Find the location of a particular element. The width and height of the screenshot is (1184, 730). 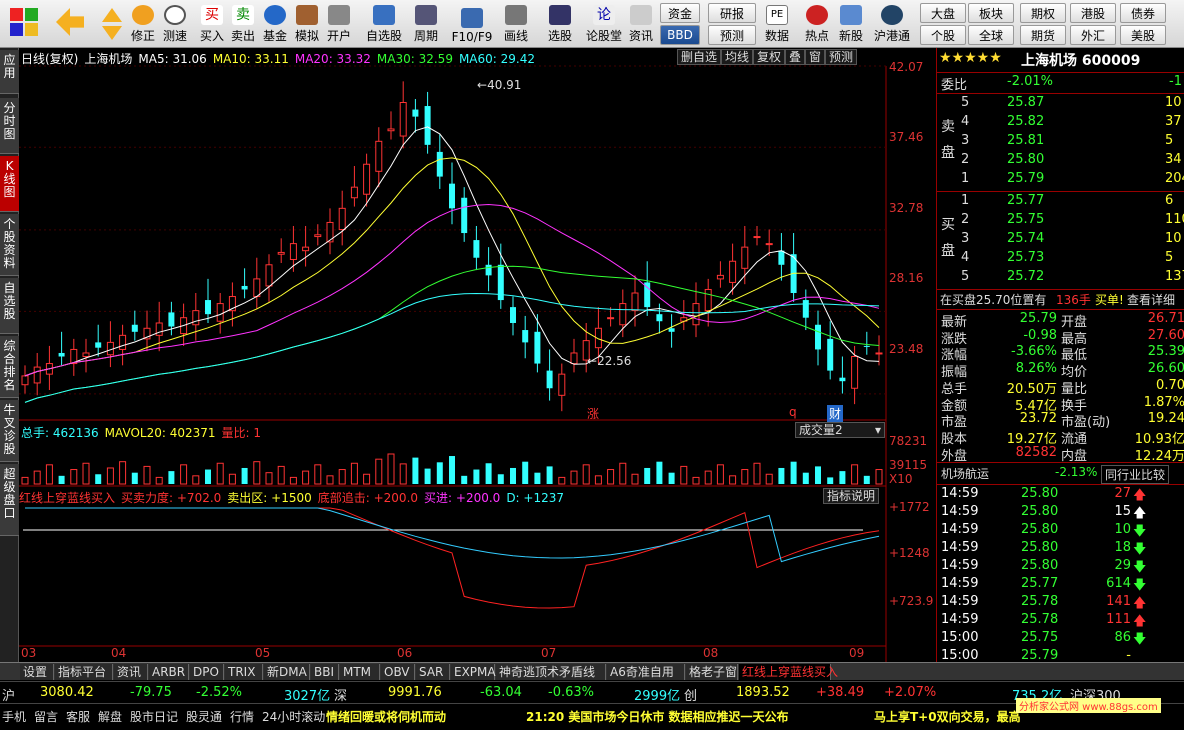

tab-watchlist: 自选股 is located at coordinates (9, 306).